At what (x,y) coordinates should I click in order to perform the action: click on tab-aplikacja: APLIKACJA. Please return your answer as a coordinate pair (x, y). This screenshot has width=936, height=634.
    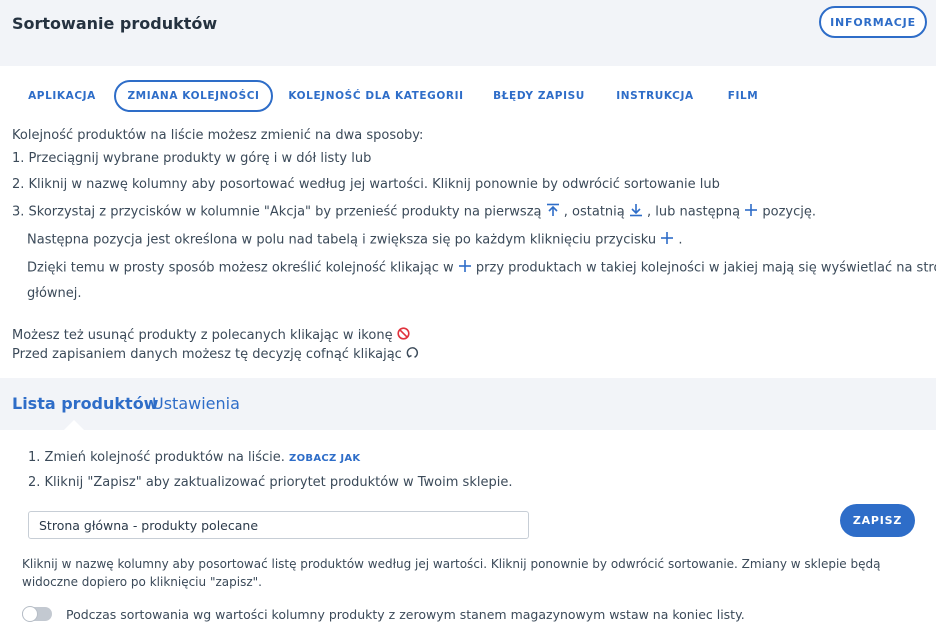
    Looking at the image, I should click on (62, 96).